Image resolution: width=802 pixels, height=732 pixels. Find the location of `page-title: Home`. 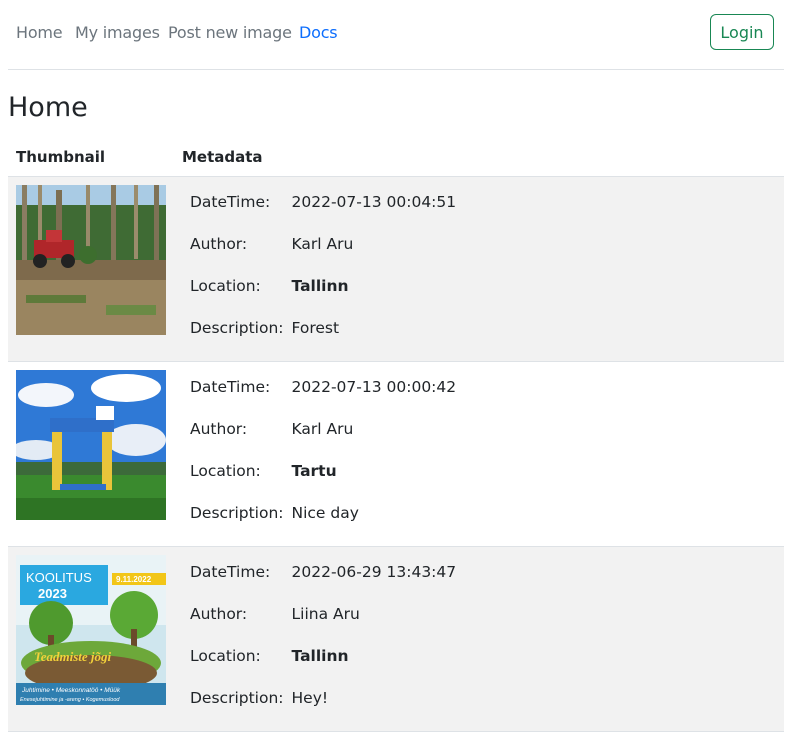

page-title: Home is located at coordinates (48, 107).